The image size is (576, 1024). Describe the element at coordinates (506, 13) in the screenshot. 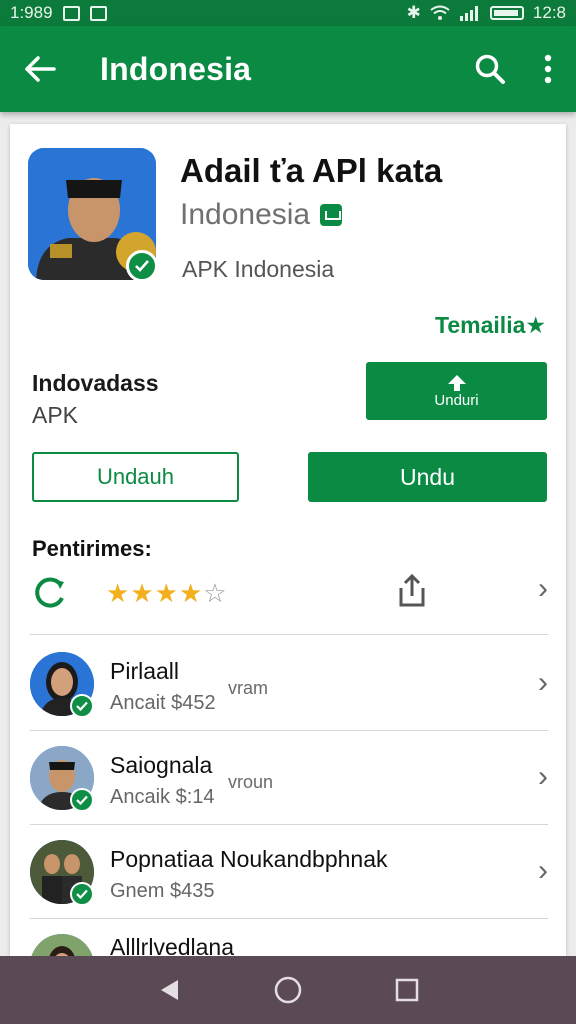

I see `battery-icon` at that location.